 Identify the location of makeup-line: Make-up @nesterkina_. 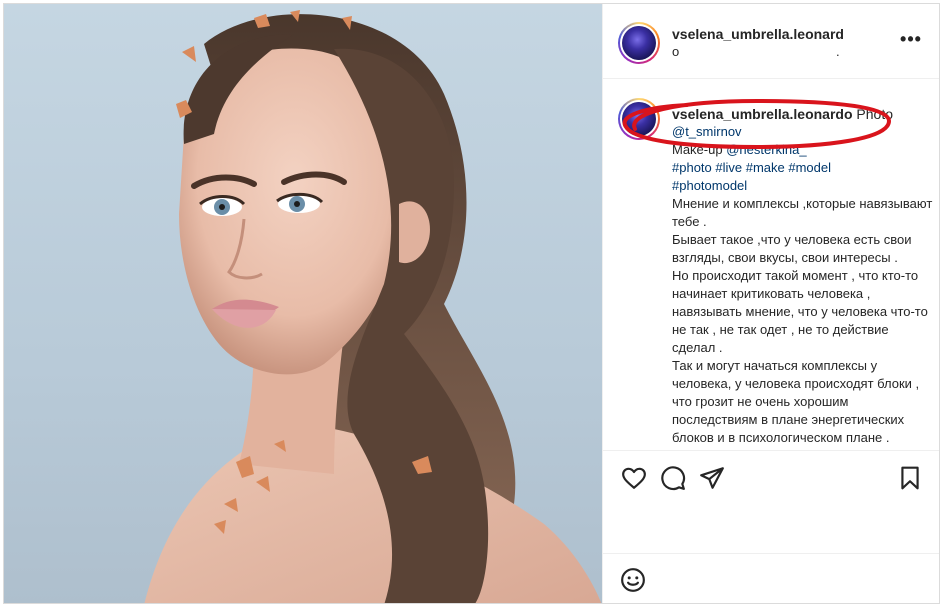
(803, 150).